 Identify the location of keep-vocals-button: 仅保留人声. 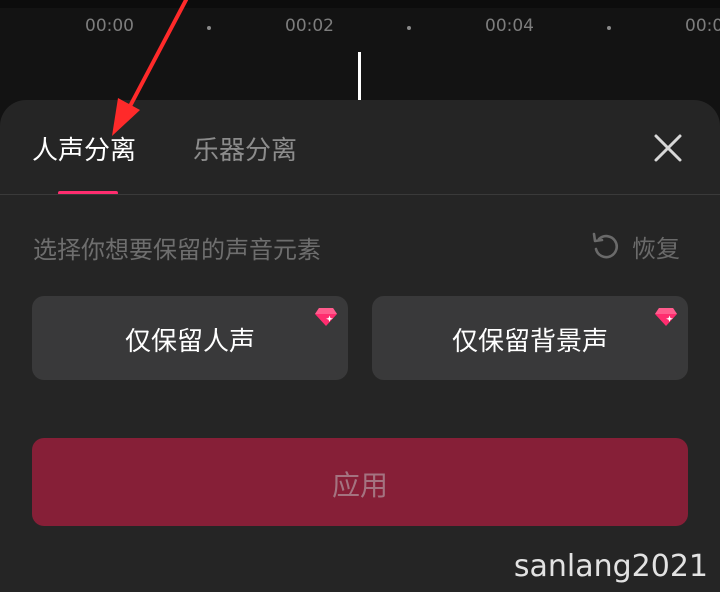
(190, 338).